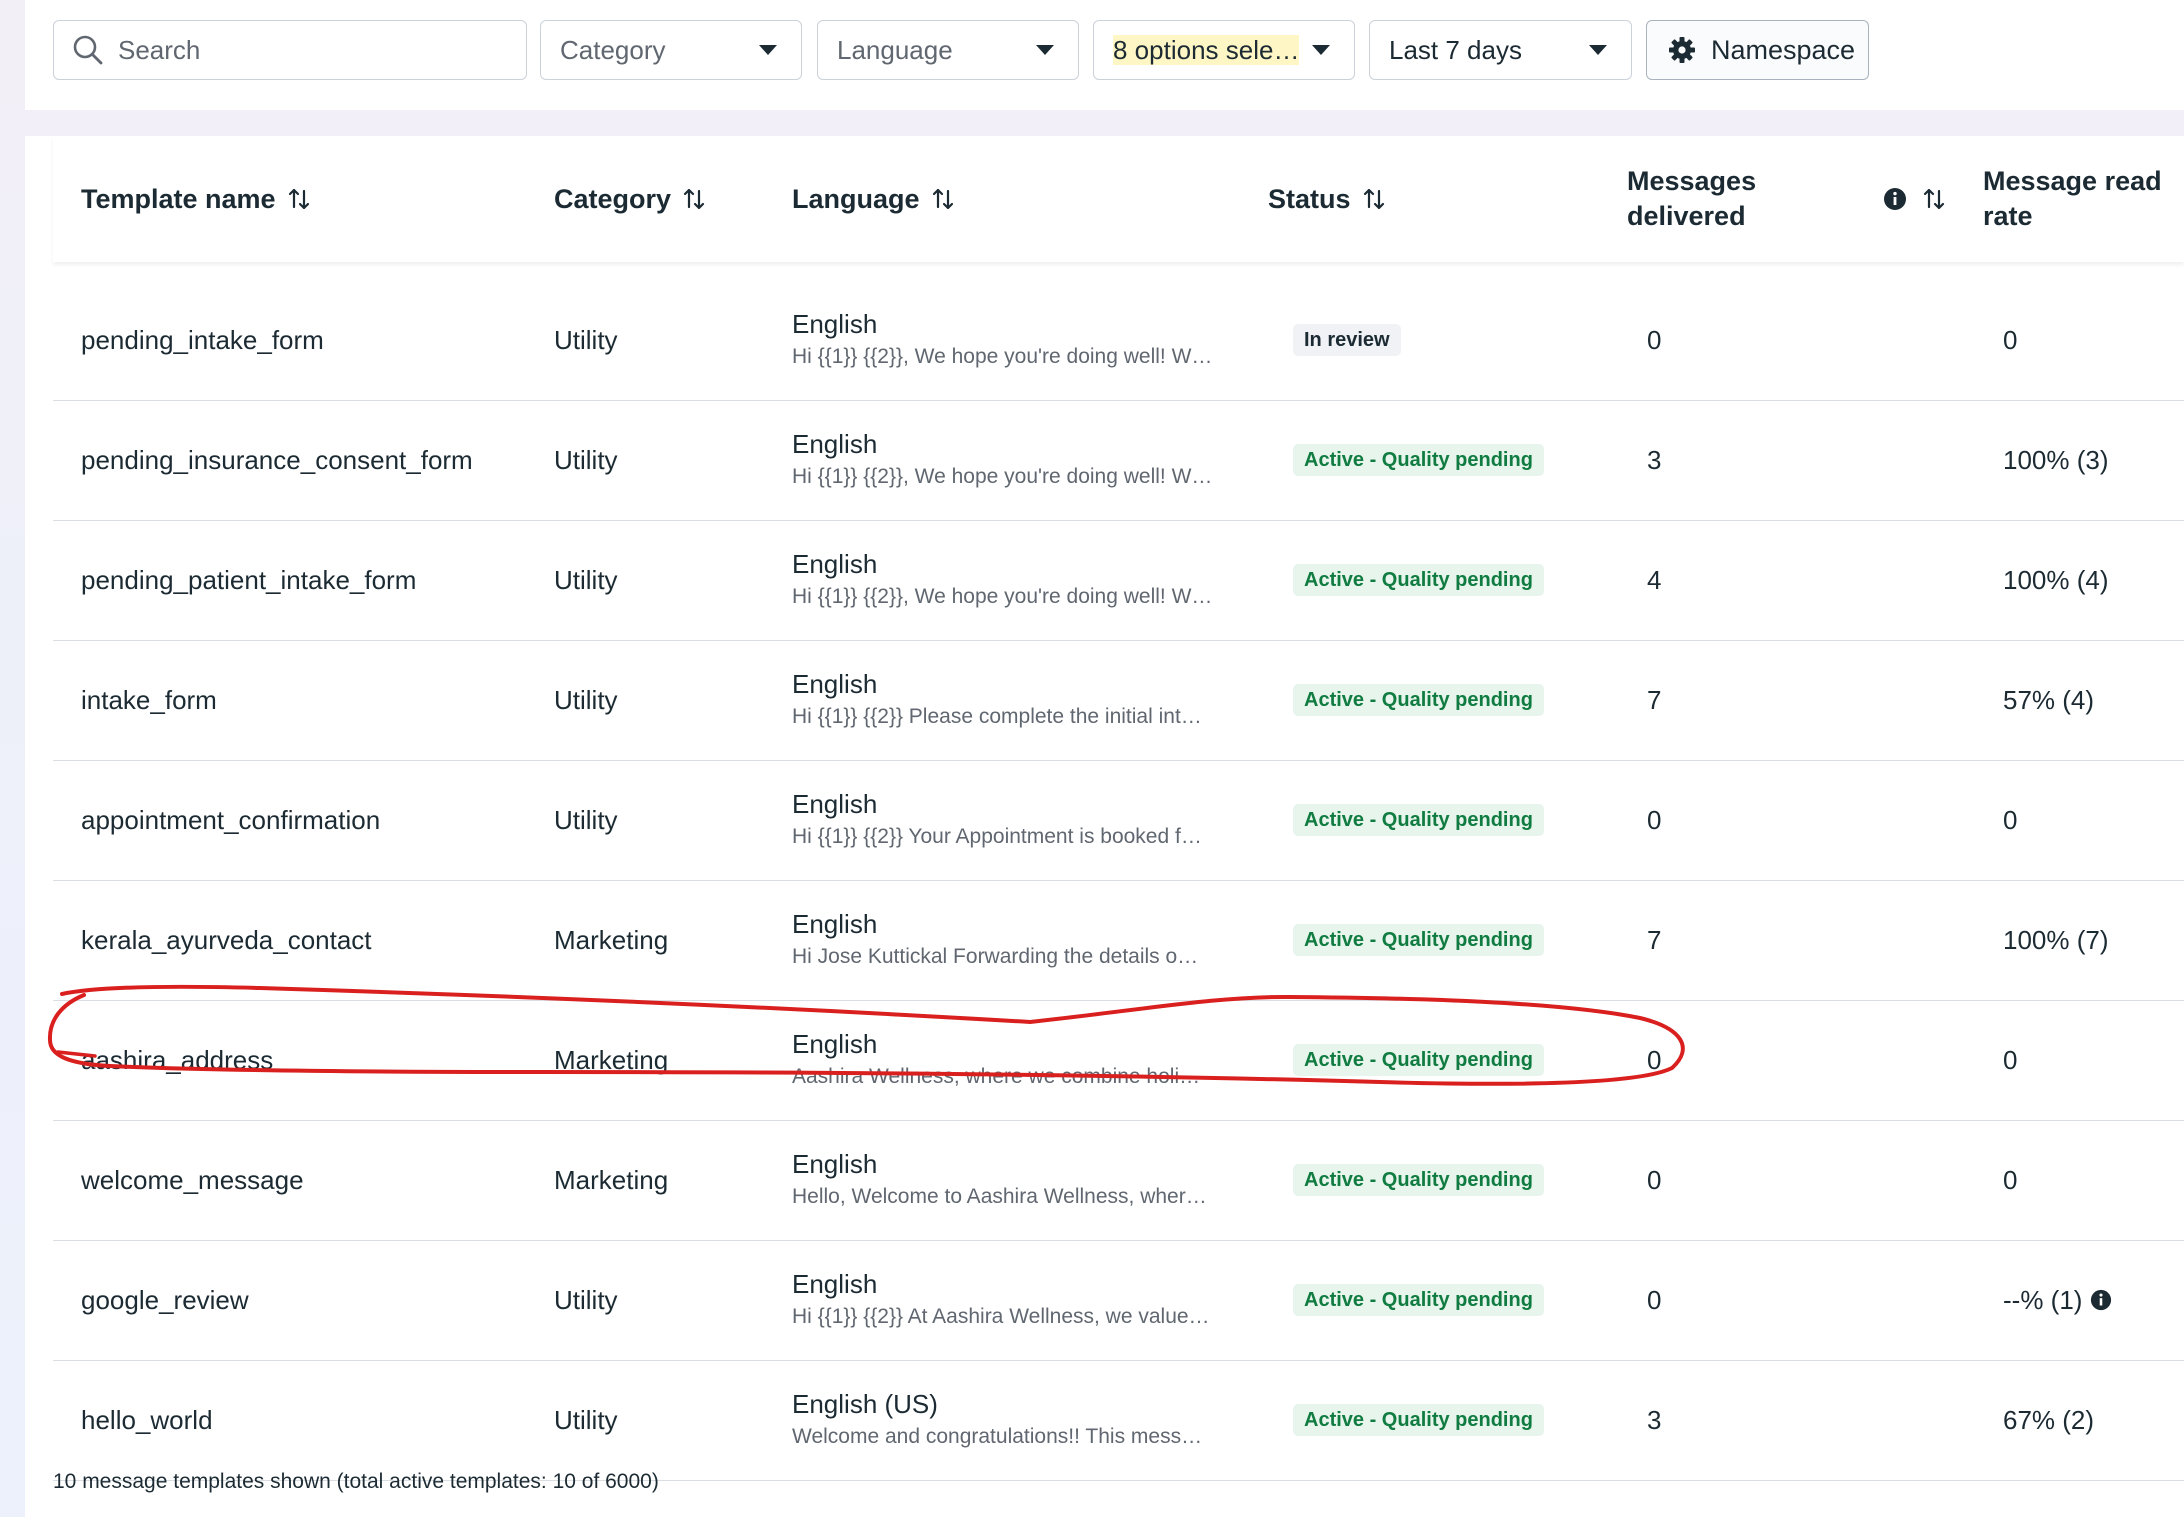 This screenshot has width=2184, height=1517. What do you see at coordinates (1654, 699) in the screenshot?
I see `messages-delivered-value: 7` at bounding box center [1654, 699].